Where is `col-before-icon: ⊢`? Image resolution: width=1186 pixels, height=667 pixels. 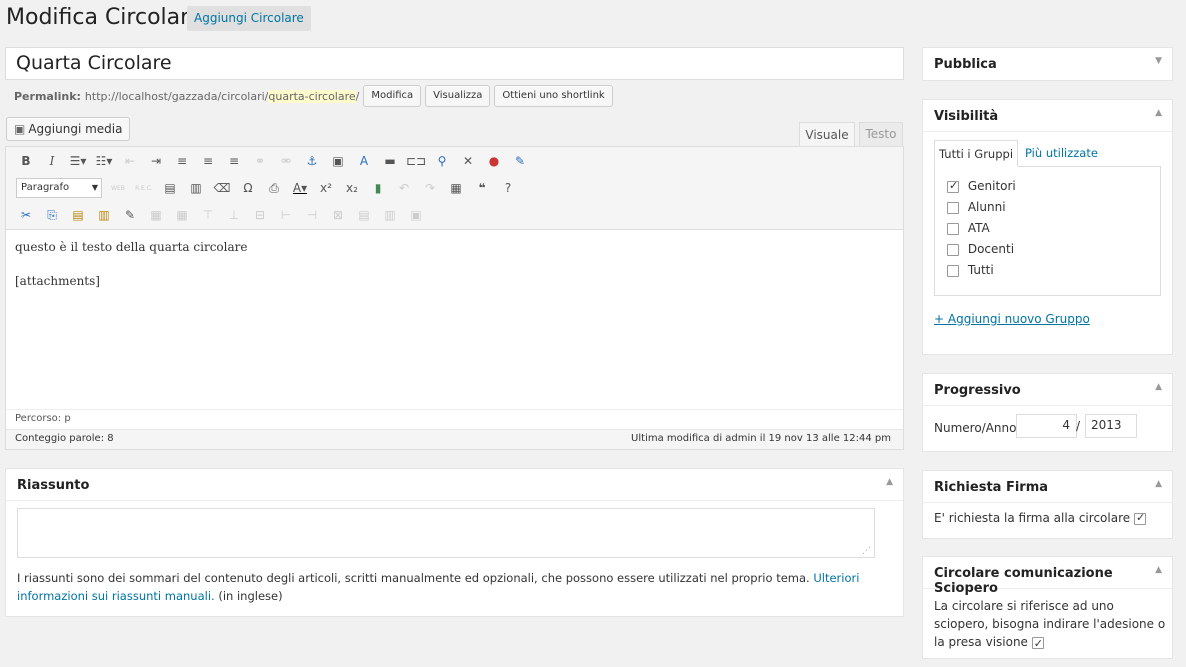 col-before-icon: ⊢ is located at coordinates (286, 215).